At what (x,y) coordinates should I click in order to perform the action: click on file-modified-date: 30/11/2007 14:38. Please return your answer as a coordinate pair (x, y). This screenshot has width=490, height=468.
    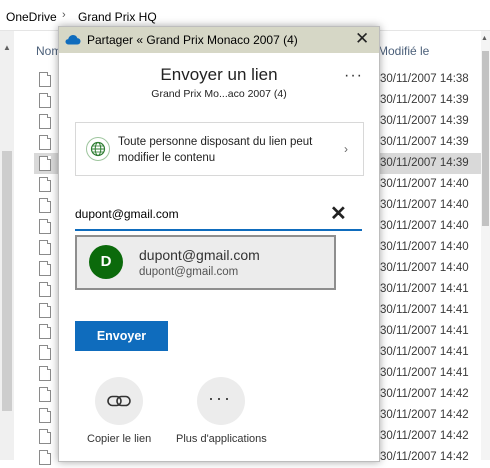
    Looking at the image, I should click on (424, 79).